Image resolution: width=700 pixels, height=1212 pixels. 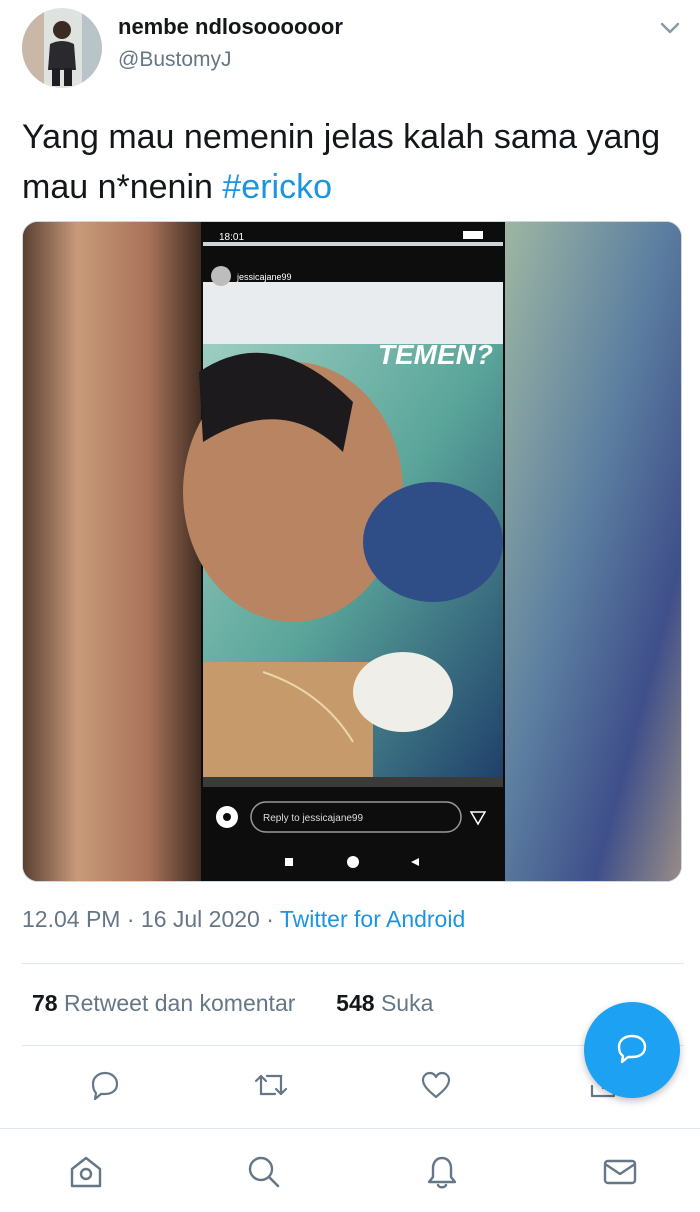 What do you see at coordinates (231, 237) in the screenshot?
I see `status-time: 18:01` at bounding box center [231, 237].